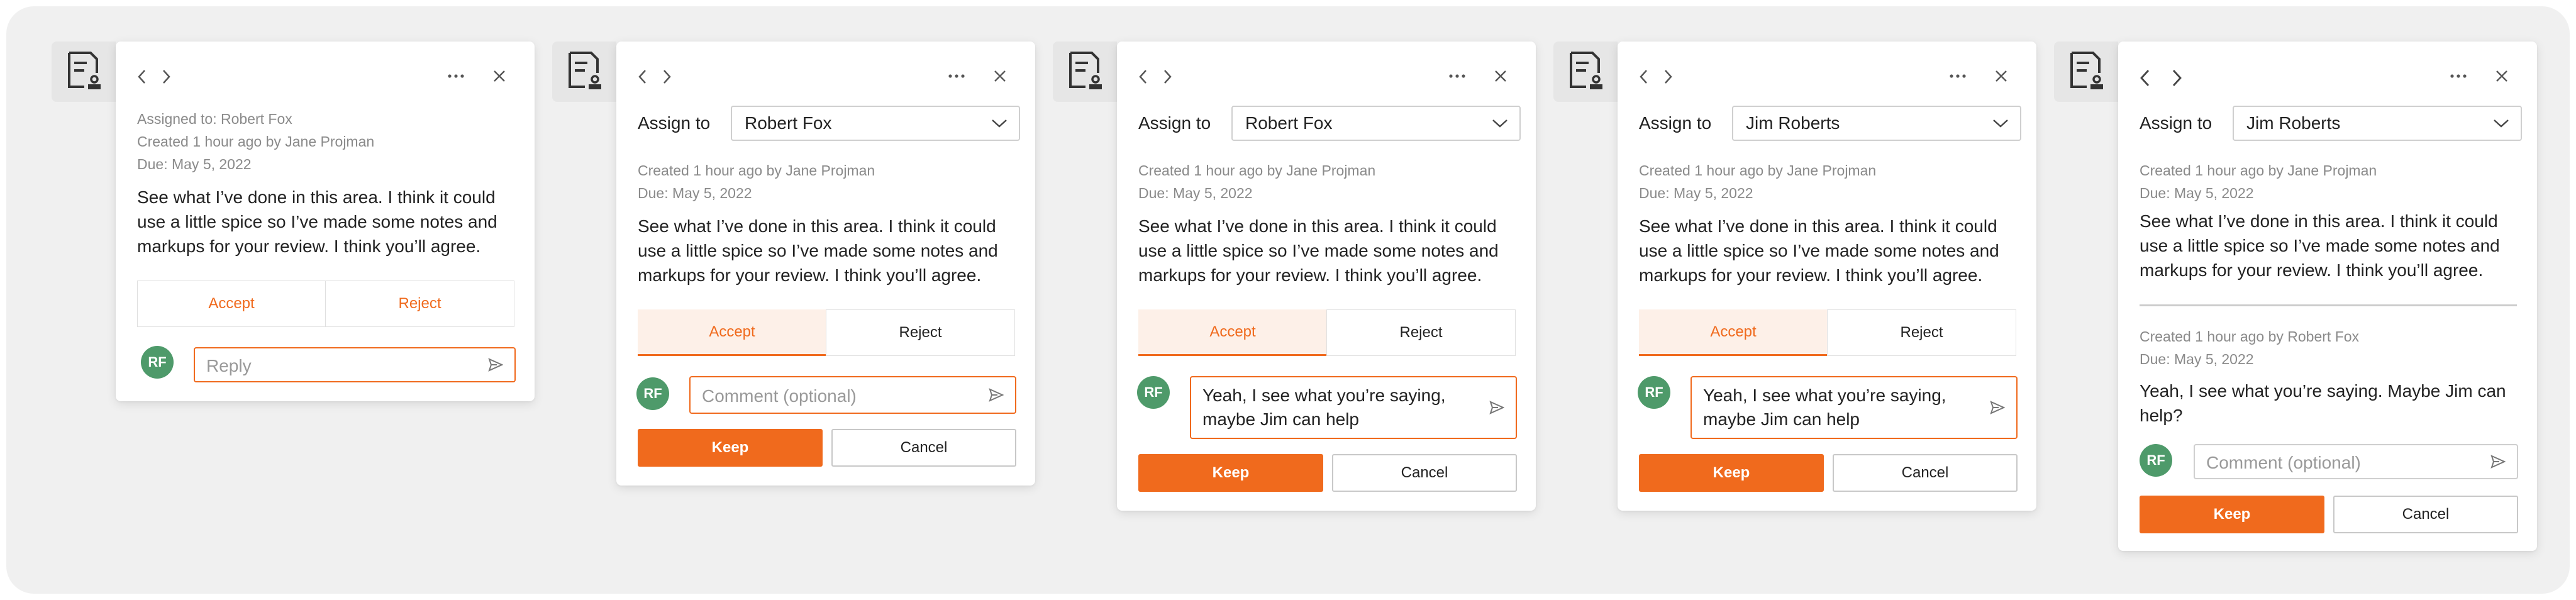 The height and width of the screenshot is (600, 2576). Describe the element at coordinates (1793, 123) in the screenshot. I see `assignee-value: Jim Roberts` at that location.